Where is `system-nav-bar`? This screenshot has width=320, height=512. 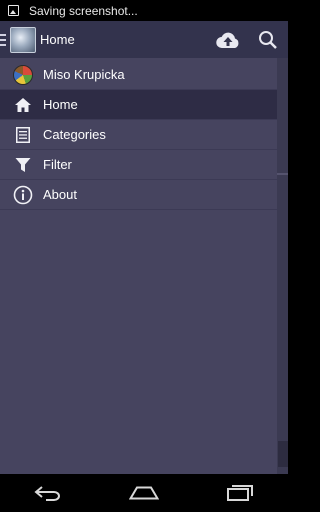 system-nav-bar is located at coordinates (144, 493).